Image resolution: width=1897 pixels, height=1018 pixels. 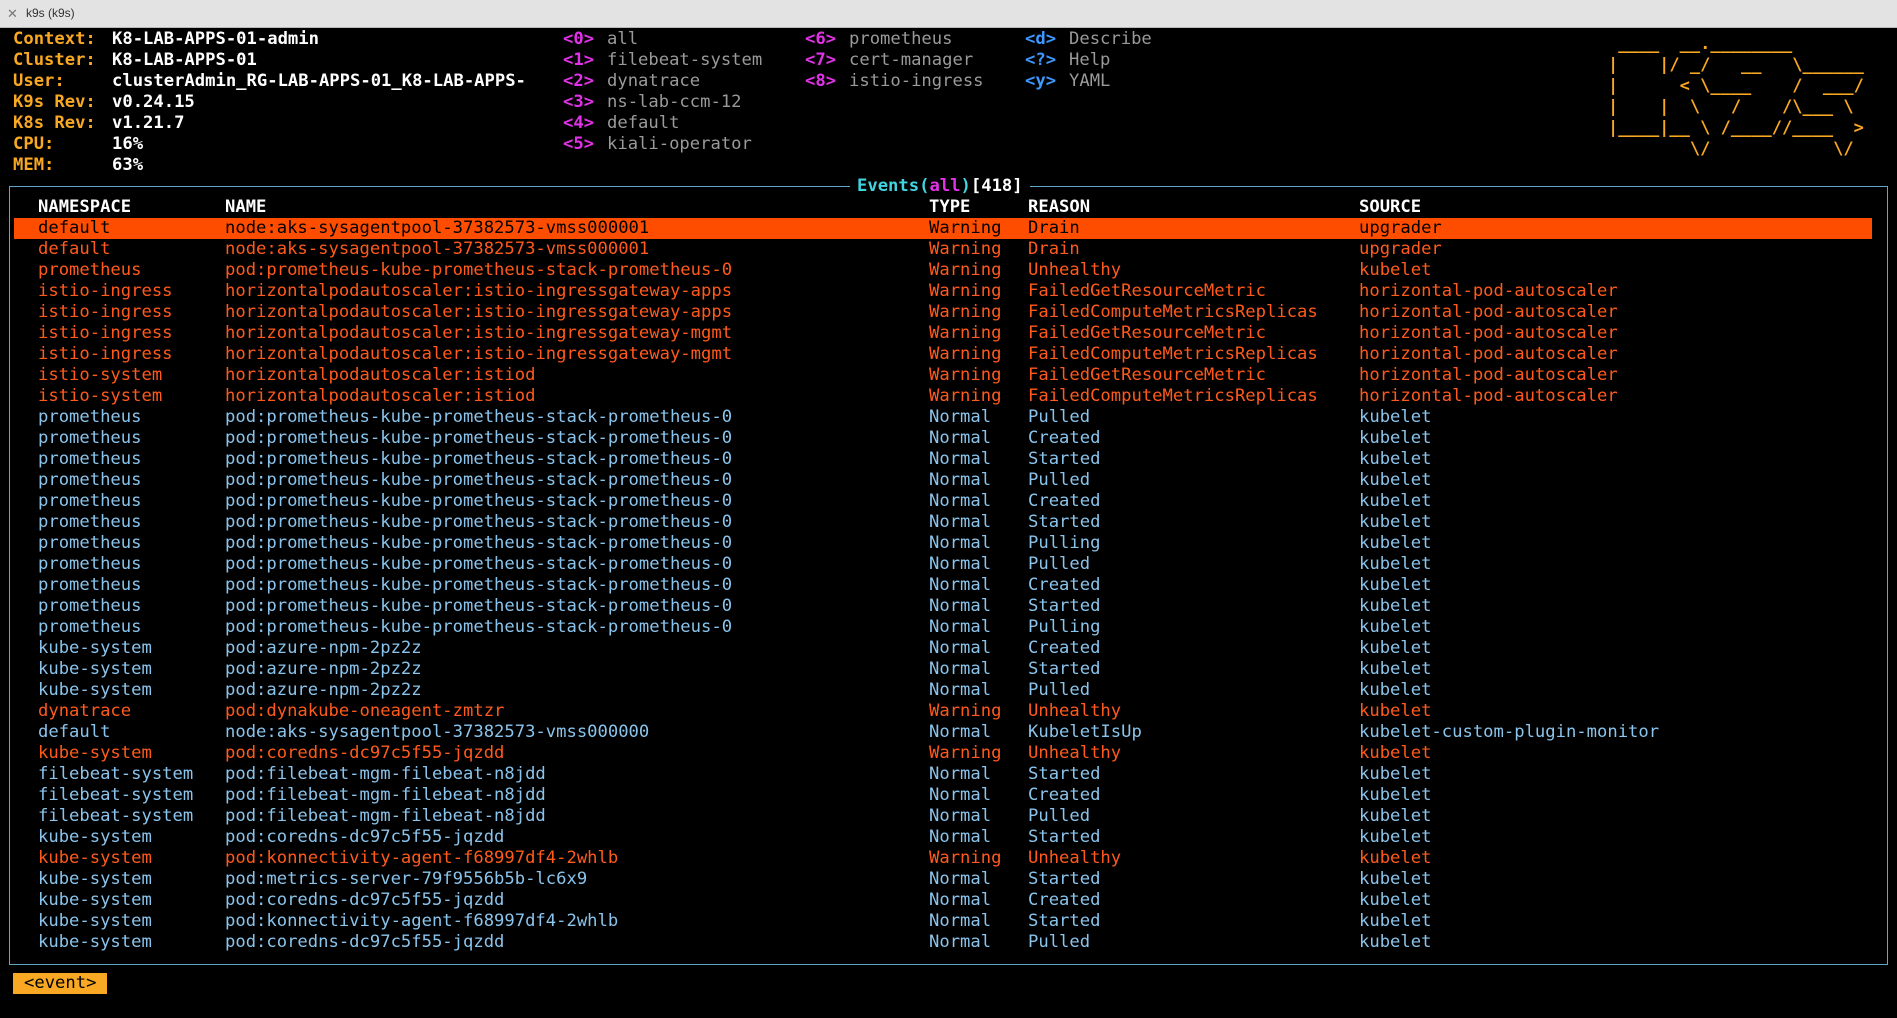 What do you see at coordinates (894, 81) in the screenshot?
I see `namespace-hotkey: <8> istio-ingress` at bounding box center [894, 81].